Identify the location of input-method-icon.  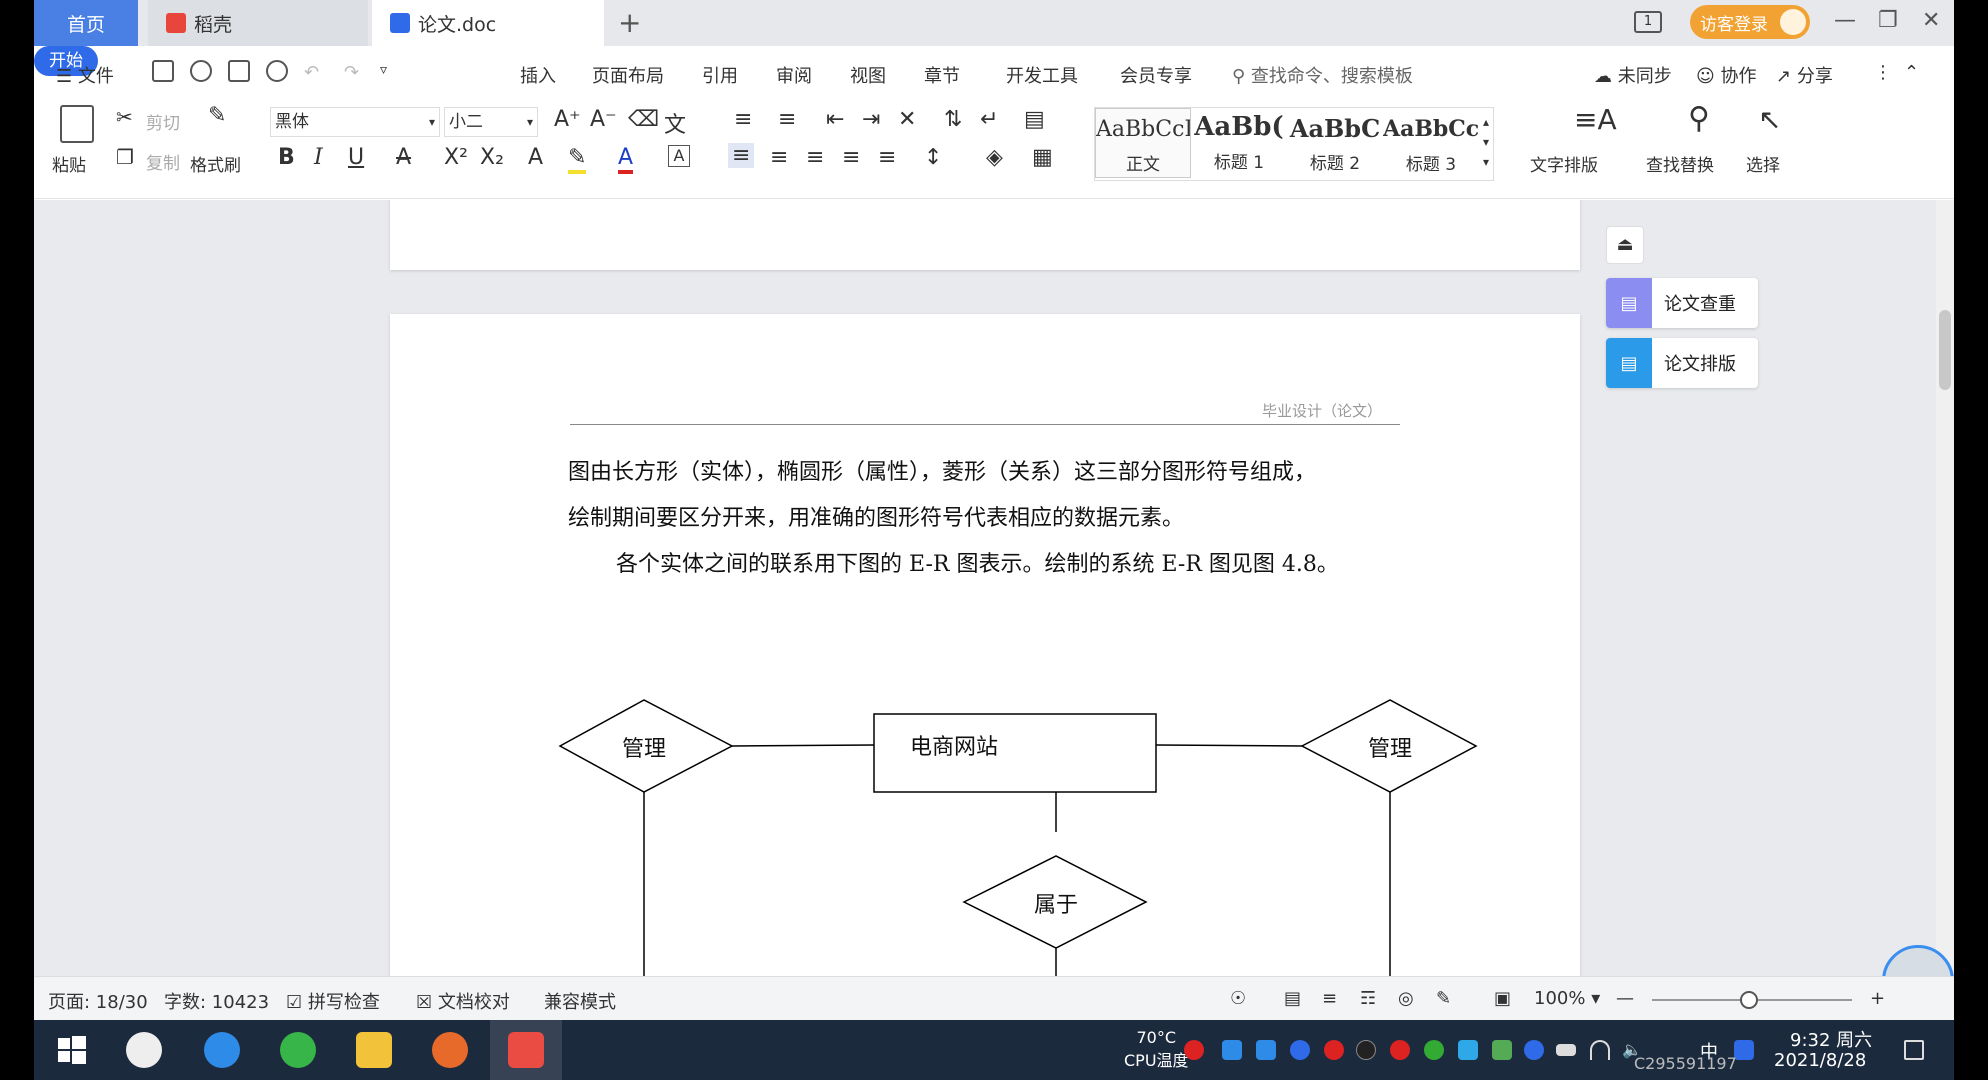
(1744, 1050).